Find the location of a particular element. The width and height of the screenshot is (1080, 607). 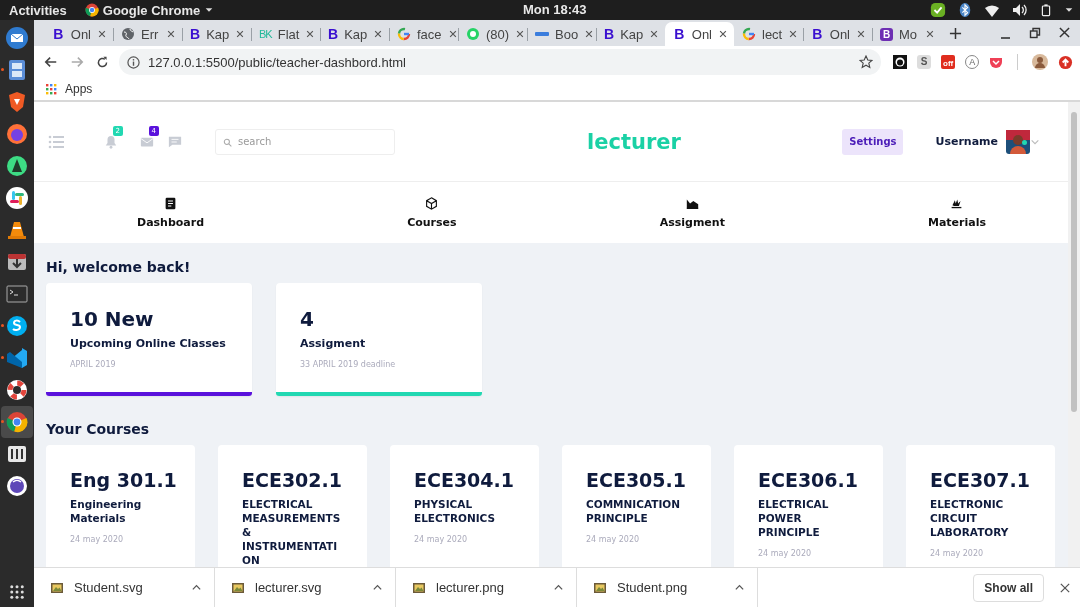

browser-tab: Err is located at coordinates (147, 34).